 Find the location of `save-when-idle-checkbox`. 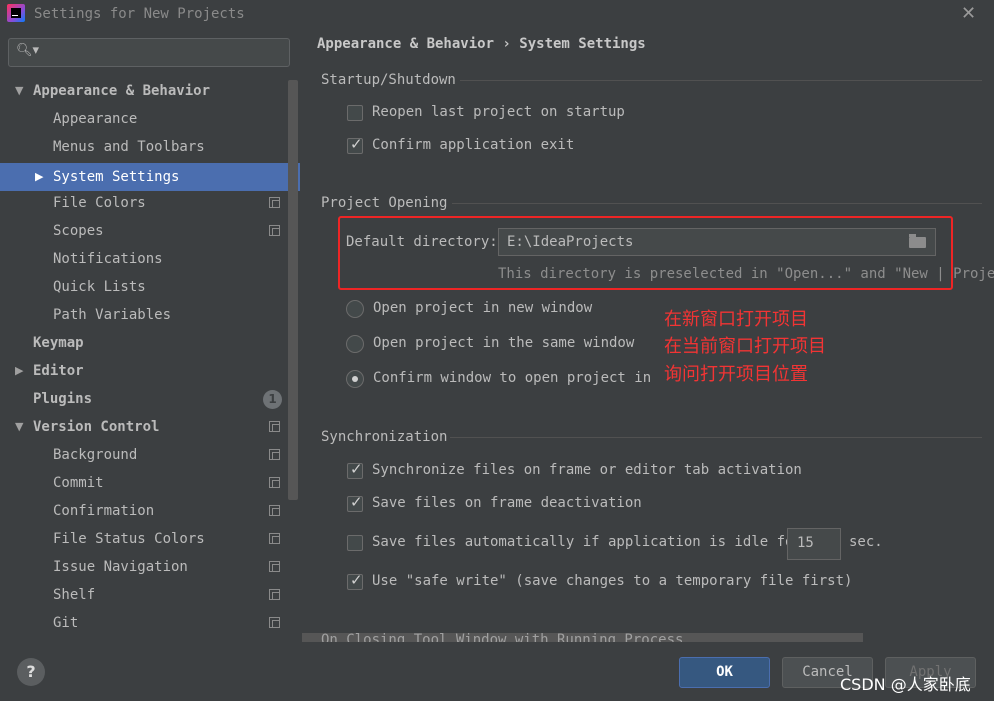

save-when-idle-checkbox is located at coordinates (355, 543).